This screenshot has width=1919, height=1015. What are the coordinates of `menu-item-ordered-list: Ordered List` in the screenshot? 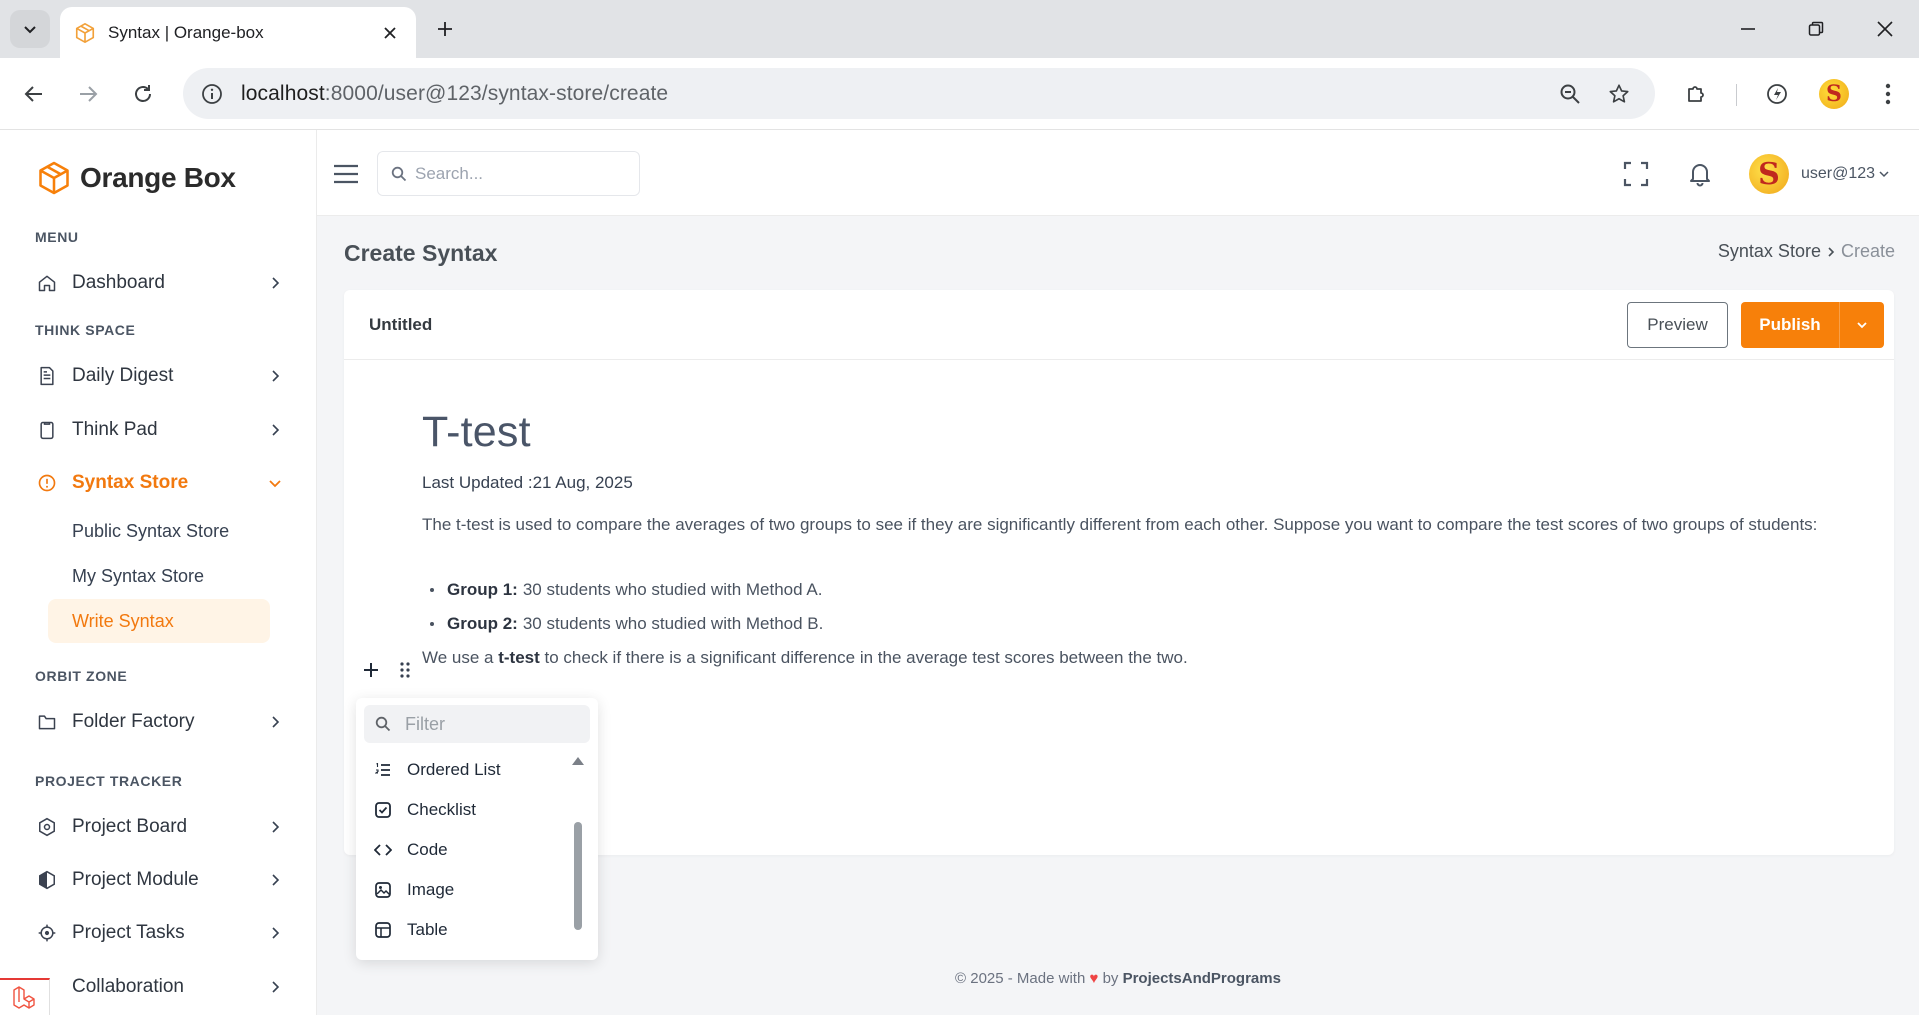 It's located at (467, 770).